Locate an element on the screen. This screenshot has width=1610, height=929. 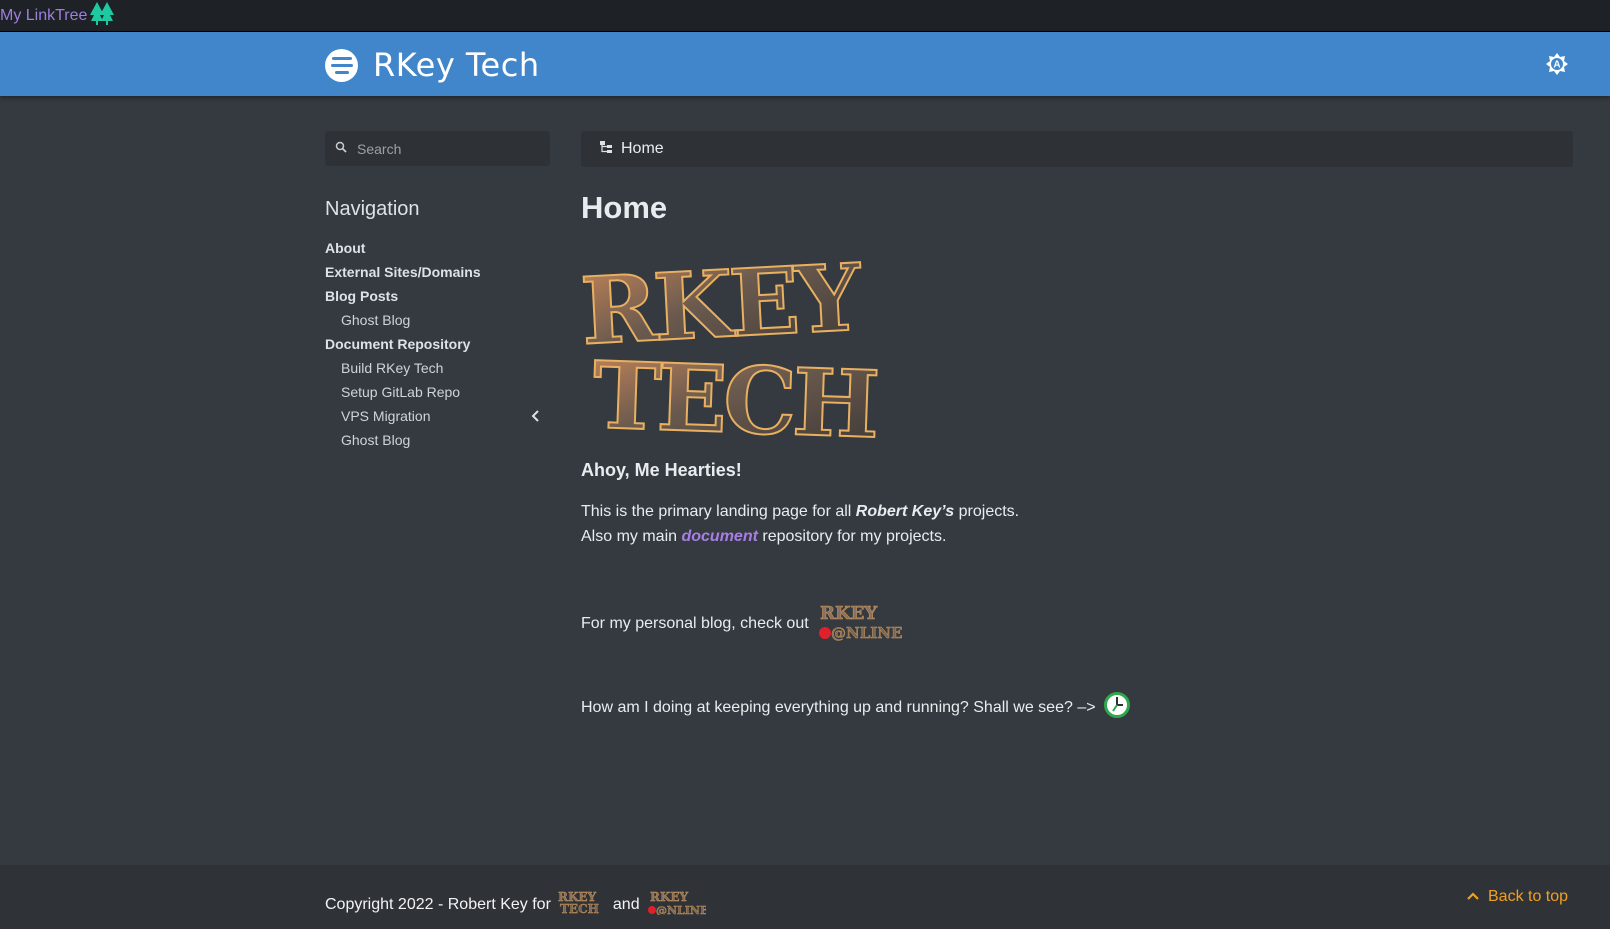
nav-item-setup-gitlab-repo: Setup GitLab Repo is located at coordinates (437, 396).